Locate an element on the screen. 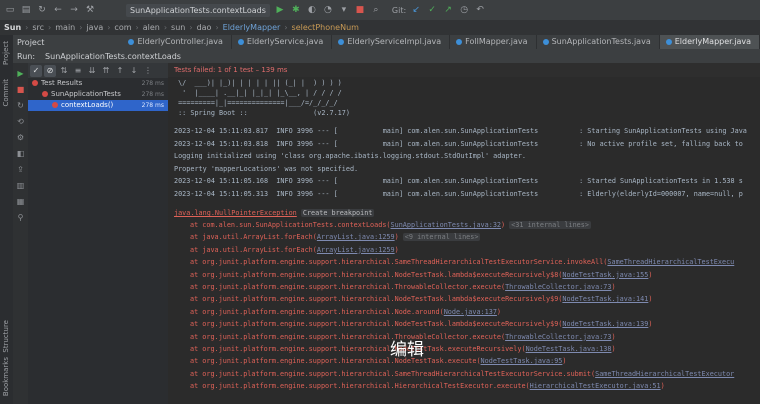 This screenshot has width=760, height=404. test-tree-item: SunApplicationTests 278 ms is located at coordinates (98, 94).